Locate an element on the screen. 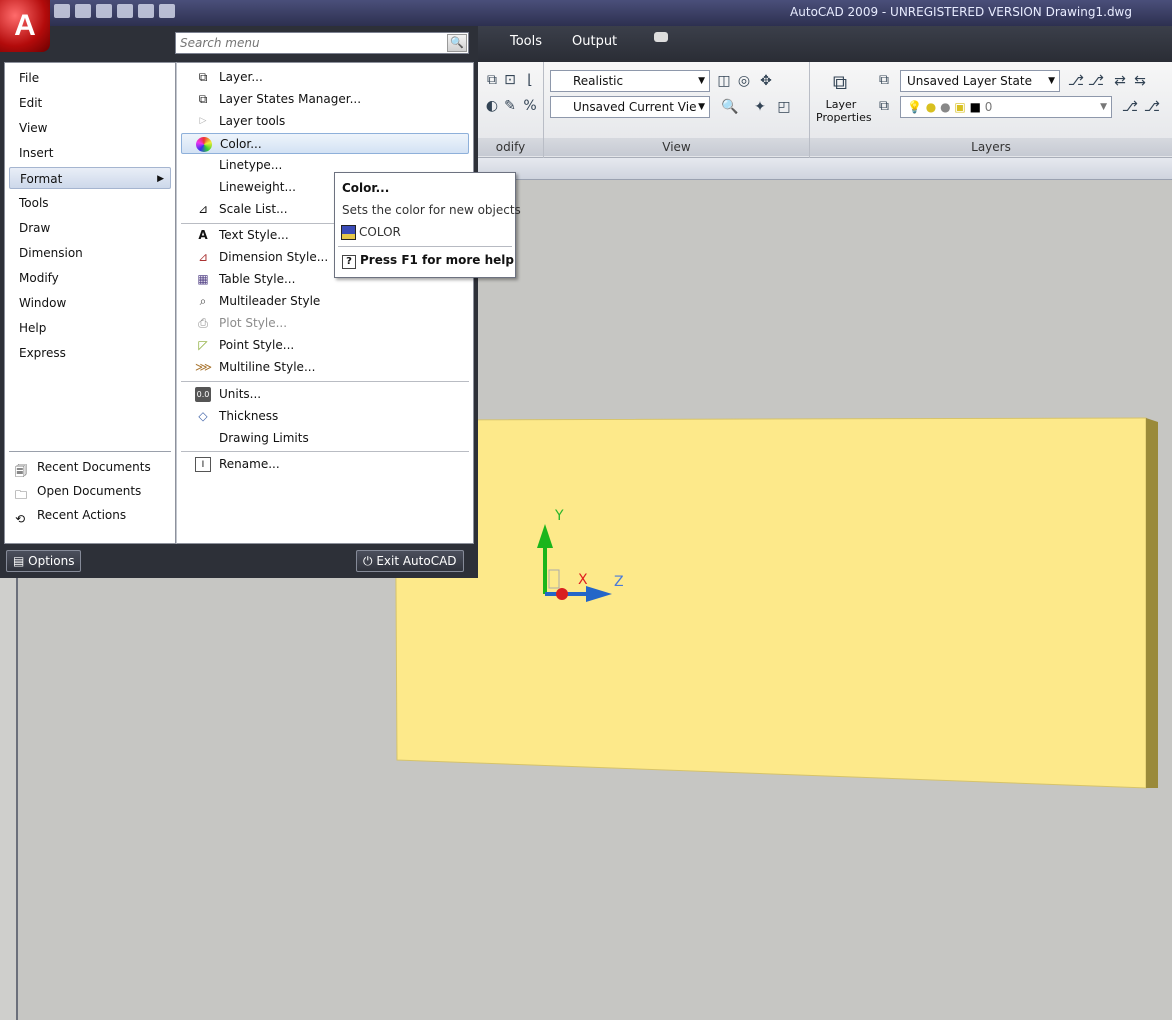 Image resolution: width=1172 pixels, height=1020 pixels. menu-item-layer-tools: ▷ Layer tools is located at coordinates (325, 121).